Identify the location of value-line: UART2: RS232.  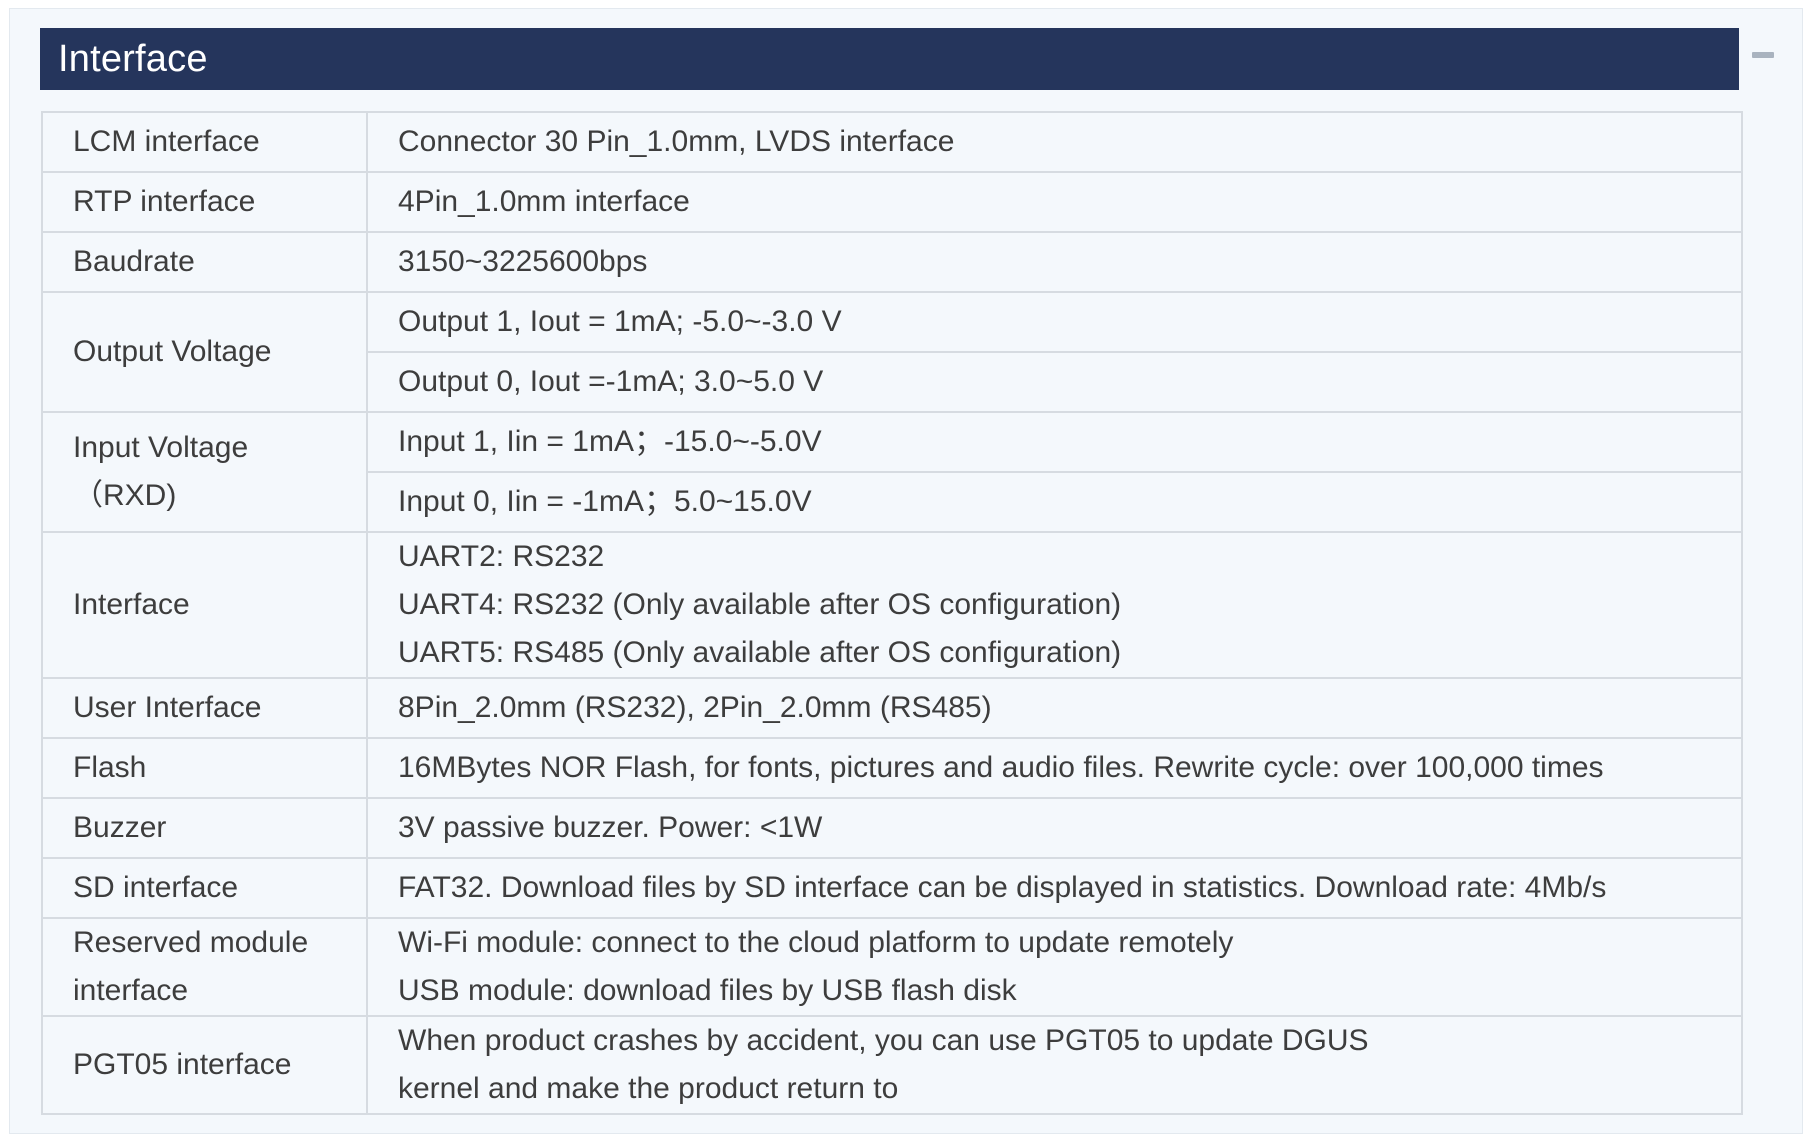
(501, 556).